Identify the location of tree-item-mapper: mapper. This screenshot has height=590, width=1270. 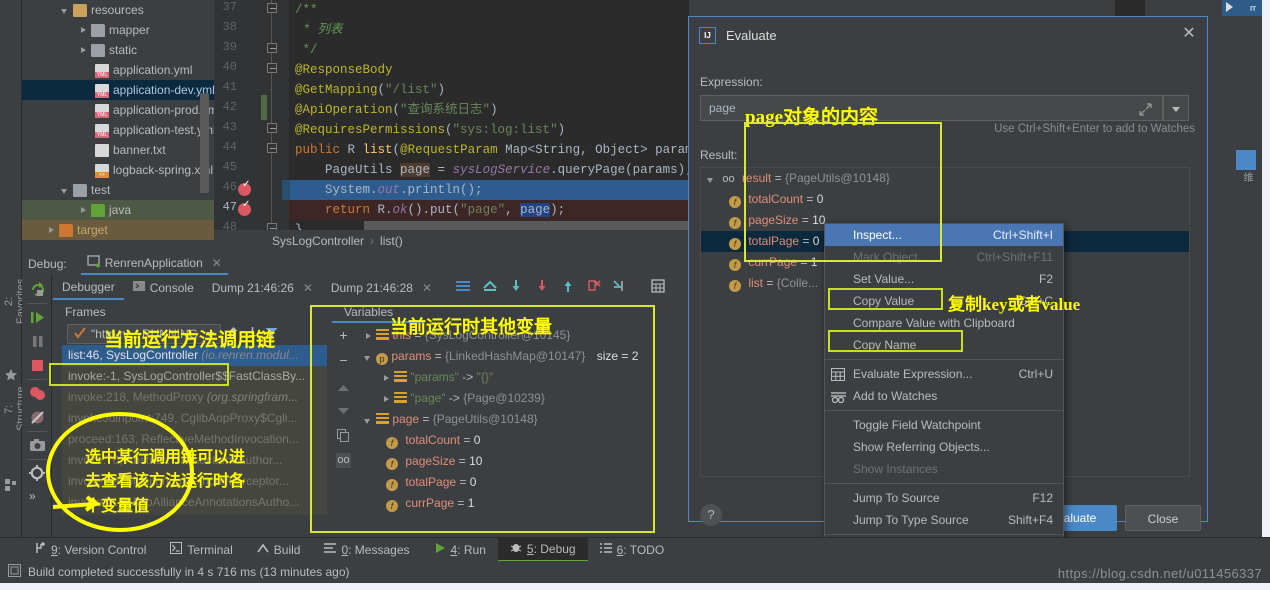
(118, 30).